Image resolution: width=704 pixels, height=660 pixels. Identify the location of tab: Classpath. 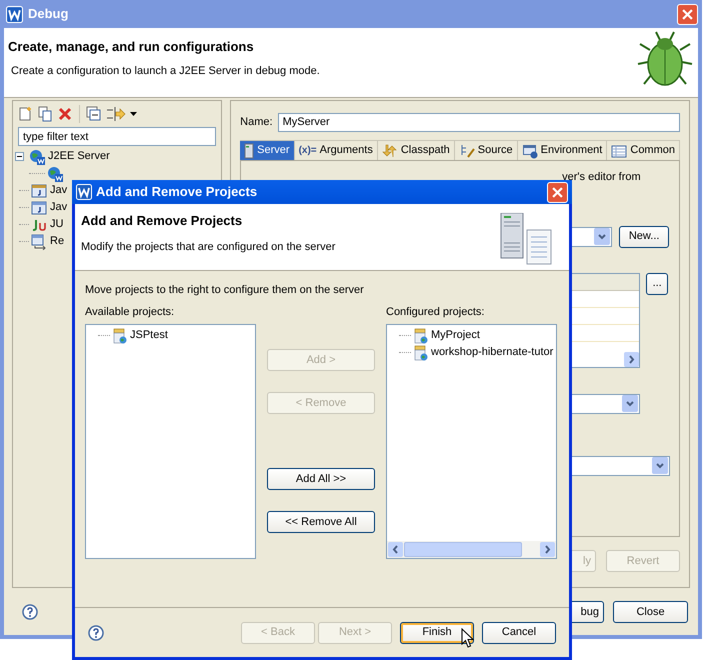
(416, 150).